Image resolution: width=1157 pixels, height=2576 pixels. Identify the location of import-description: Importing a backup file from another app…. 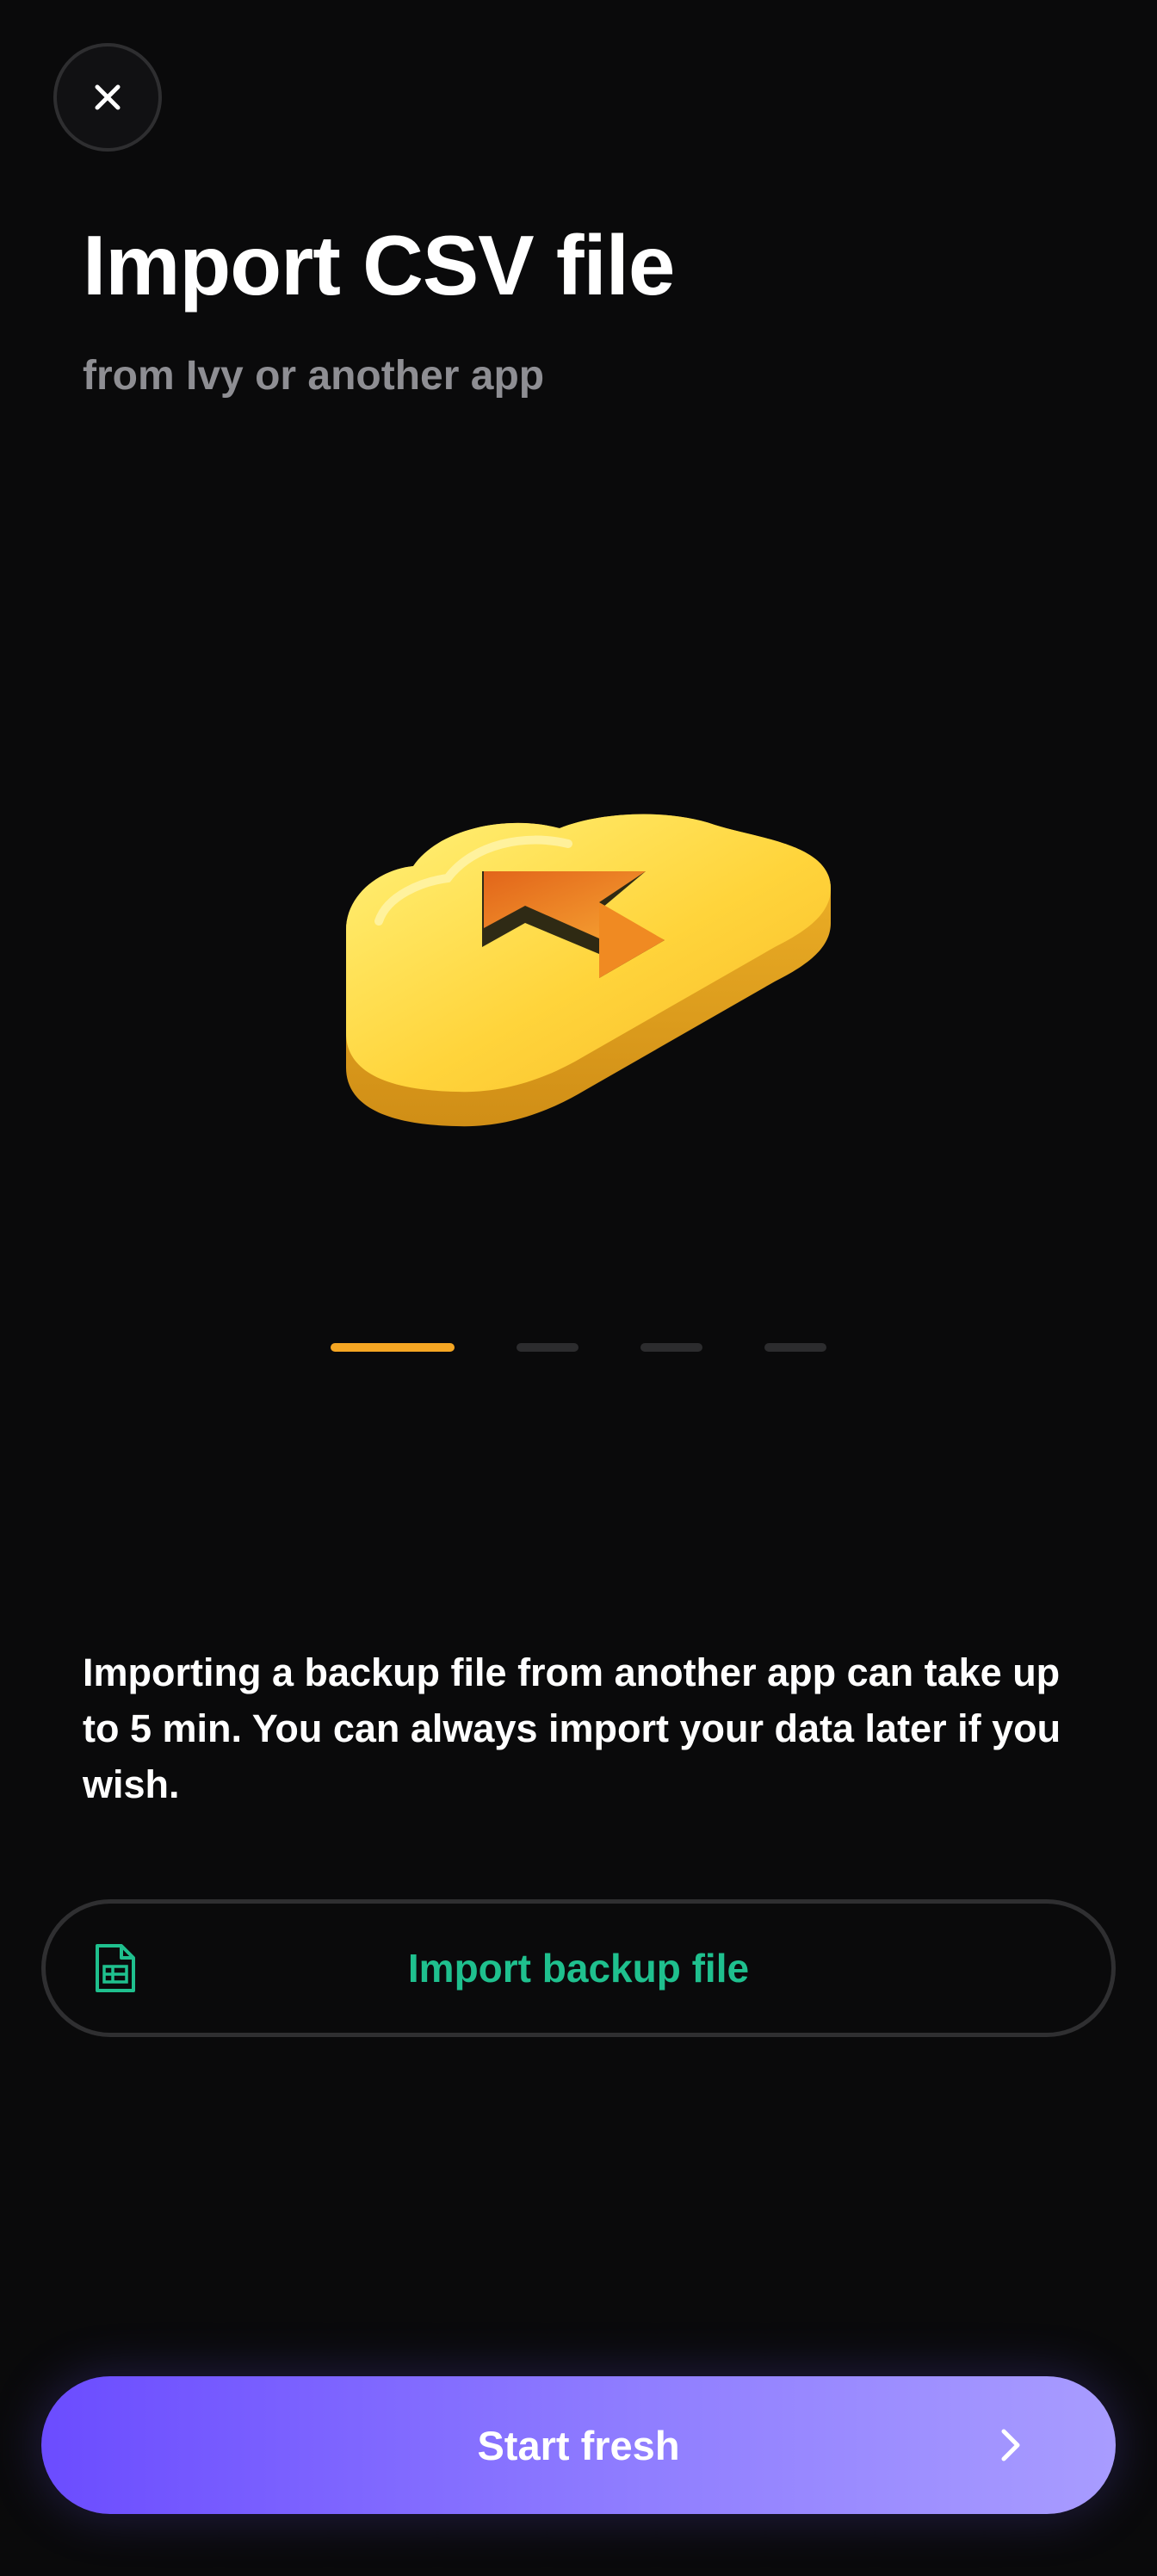
(572, 1728).